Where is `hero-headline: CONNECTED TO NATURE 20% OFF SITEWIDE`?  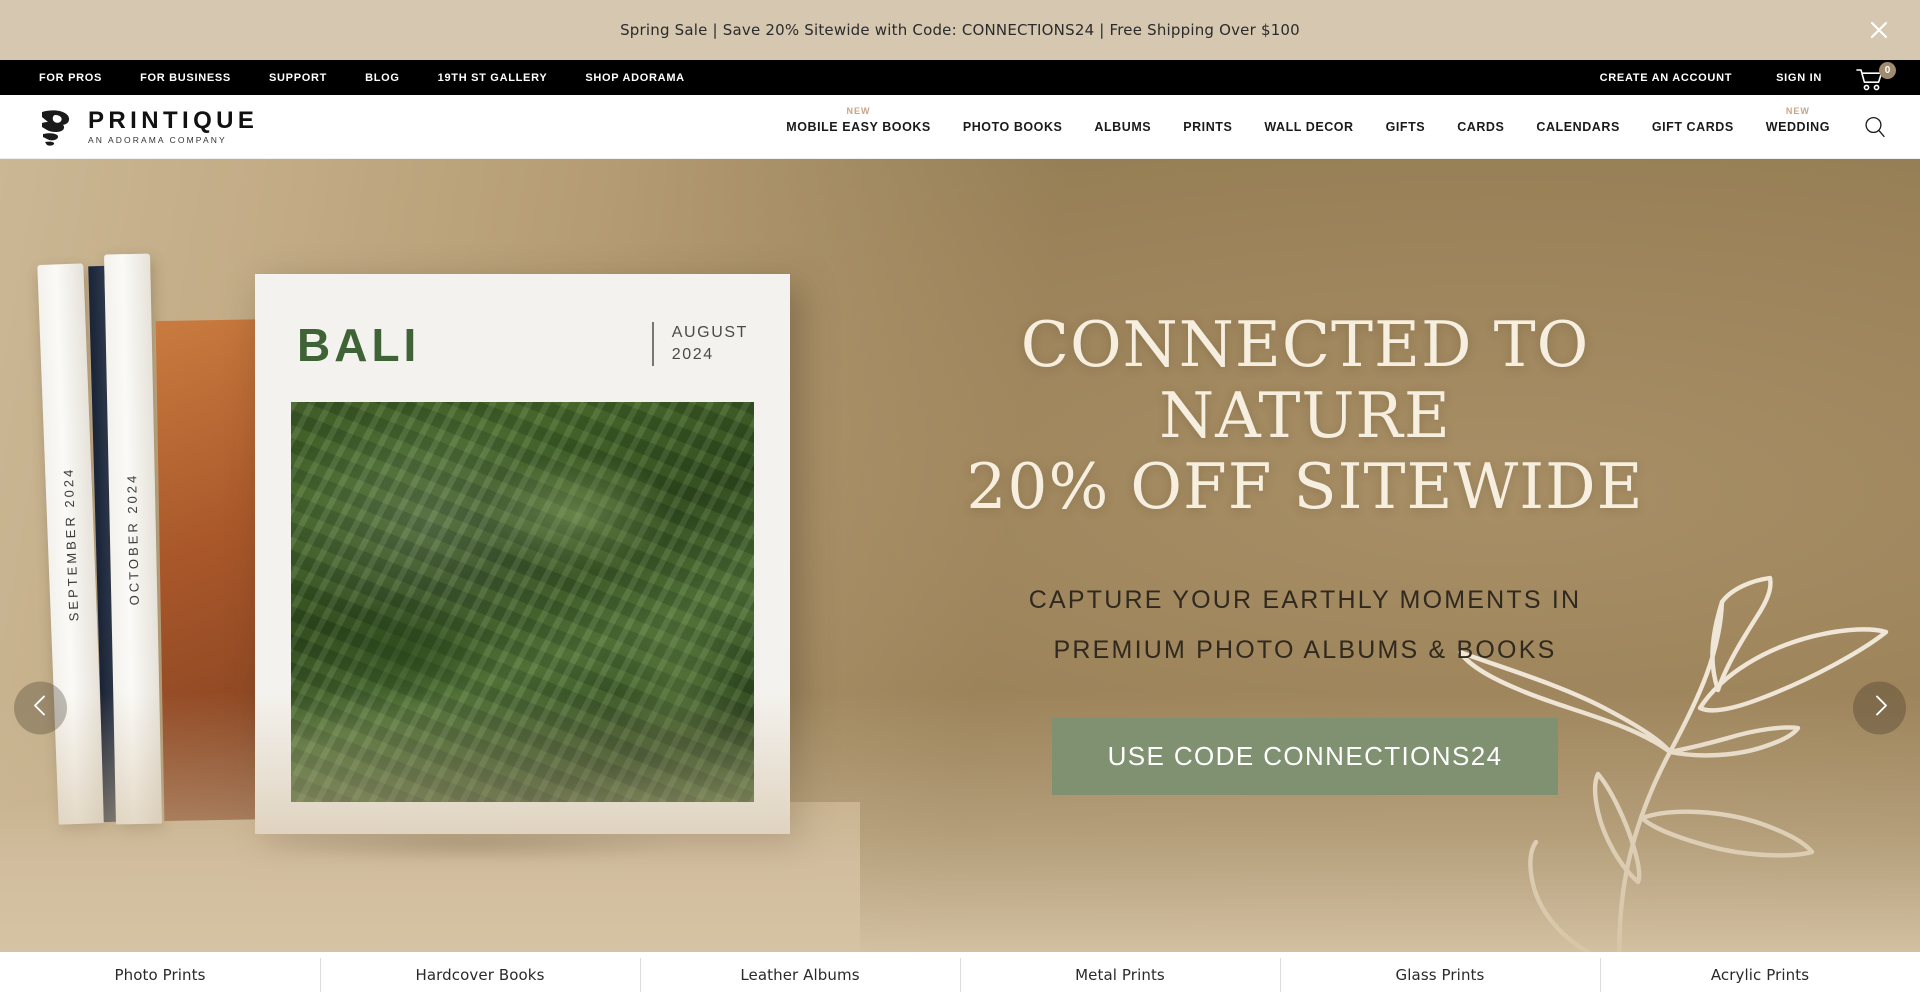 hero-headline: CONNECTED TO NATURE 20% OFF SITEWIDE is located at coordinates (1305, 416).